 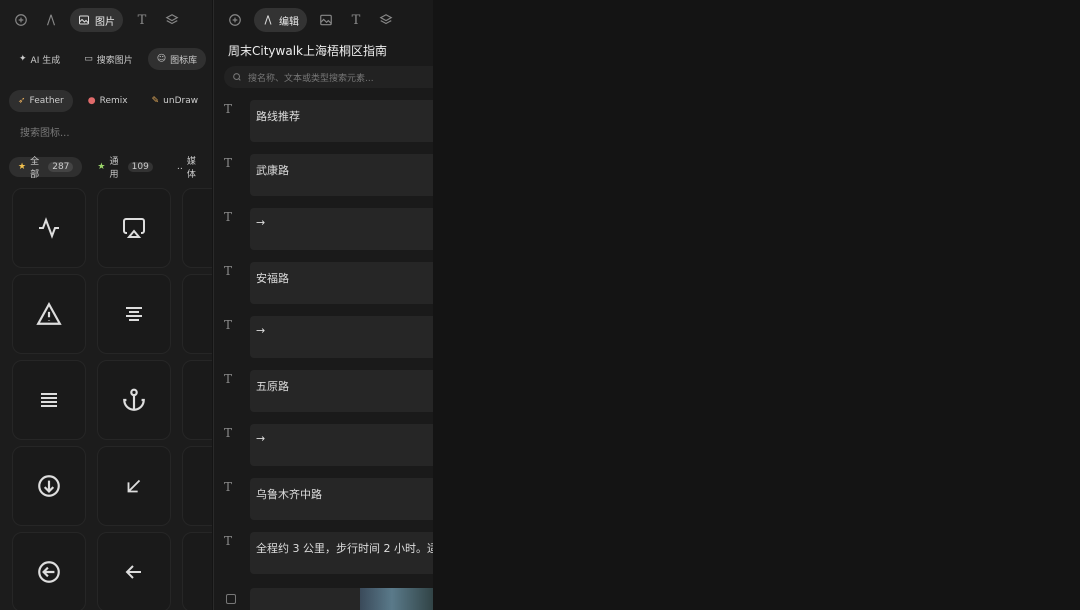 I want to click on category-all-count: 287, so click(x=61, y=167).